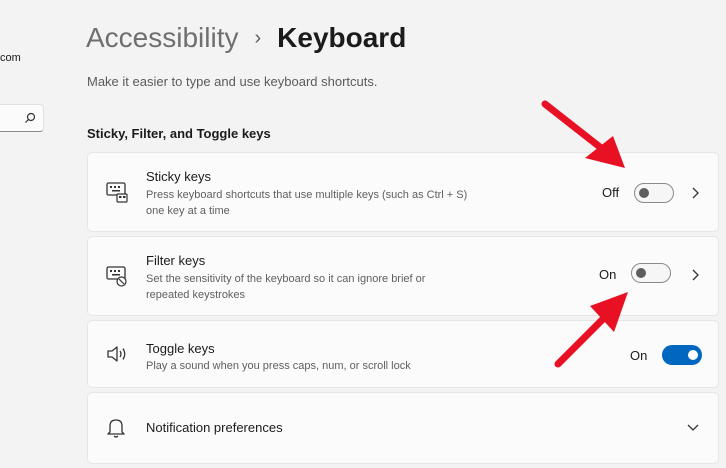  I want to click on toggle-keys-toggle, so click(682, 355).